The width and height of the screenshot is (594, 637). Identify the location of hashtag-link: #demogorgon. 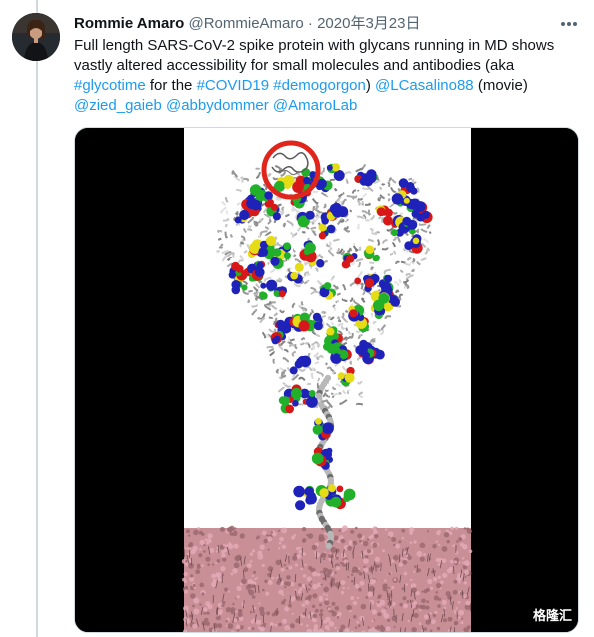
(319, 85).